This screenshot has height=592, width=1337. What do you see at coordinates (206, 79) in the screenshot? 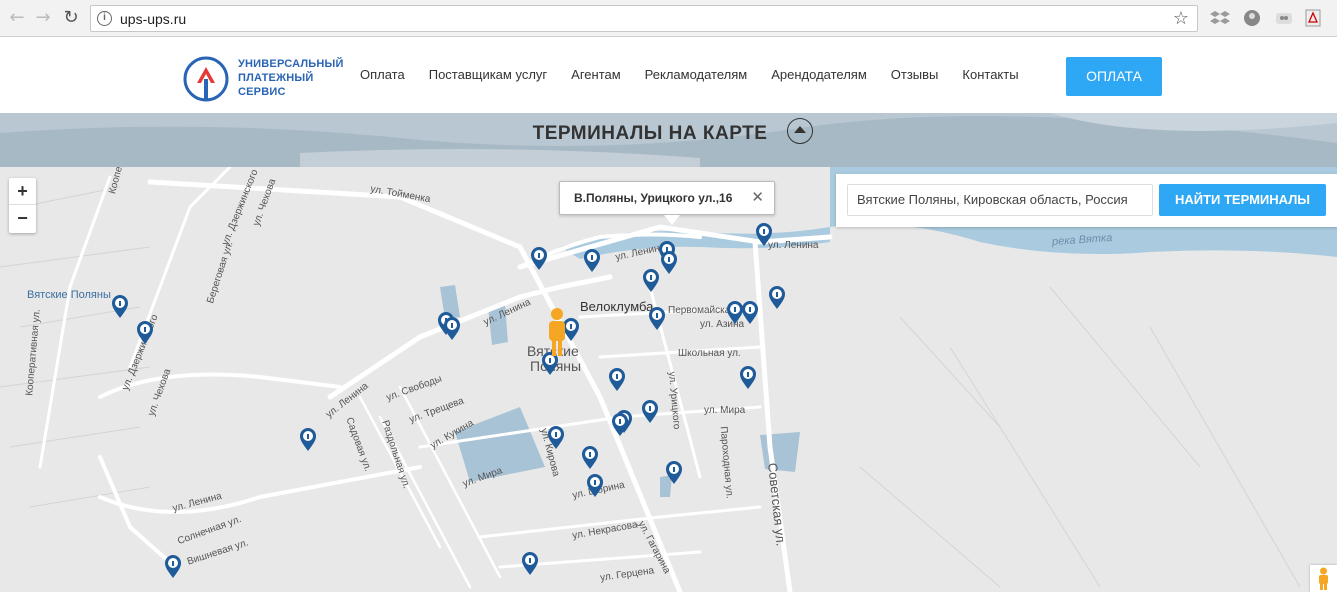
I see `logo-icon` at bounding box center [206, 79].